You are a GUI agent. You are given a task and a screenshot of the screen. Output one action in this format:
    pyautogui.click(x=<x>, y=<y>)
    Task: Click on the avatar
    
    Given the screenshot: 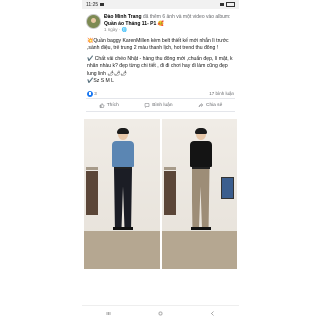 What is the action you would take?
    pyautogui.click(x=93, y=21)
    